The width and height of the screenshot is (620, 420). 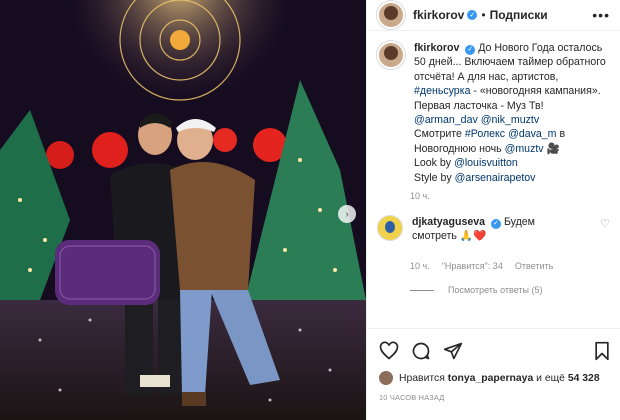 I want to click on next-photo-button: ›, so click(x=347, y=214).